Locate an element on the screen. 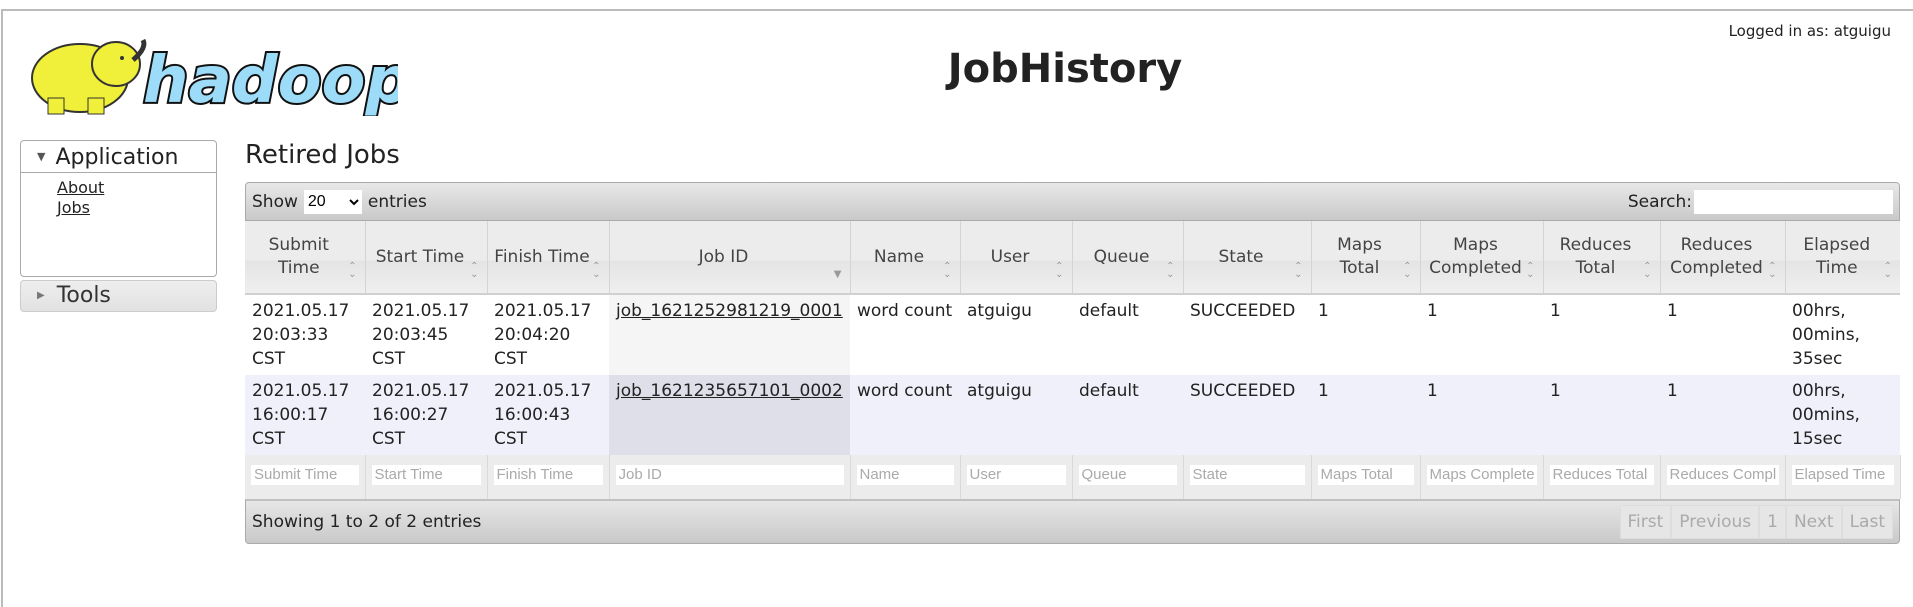 The width and height of the screenshot is (1913, 607). column-header-label: Finish Time is located at coordinates (542, 256).